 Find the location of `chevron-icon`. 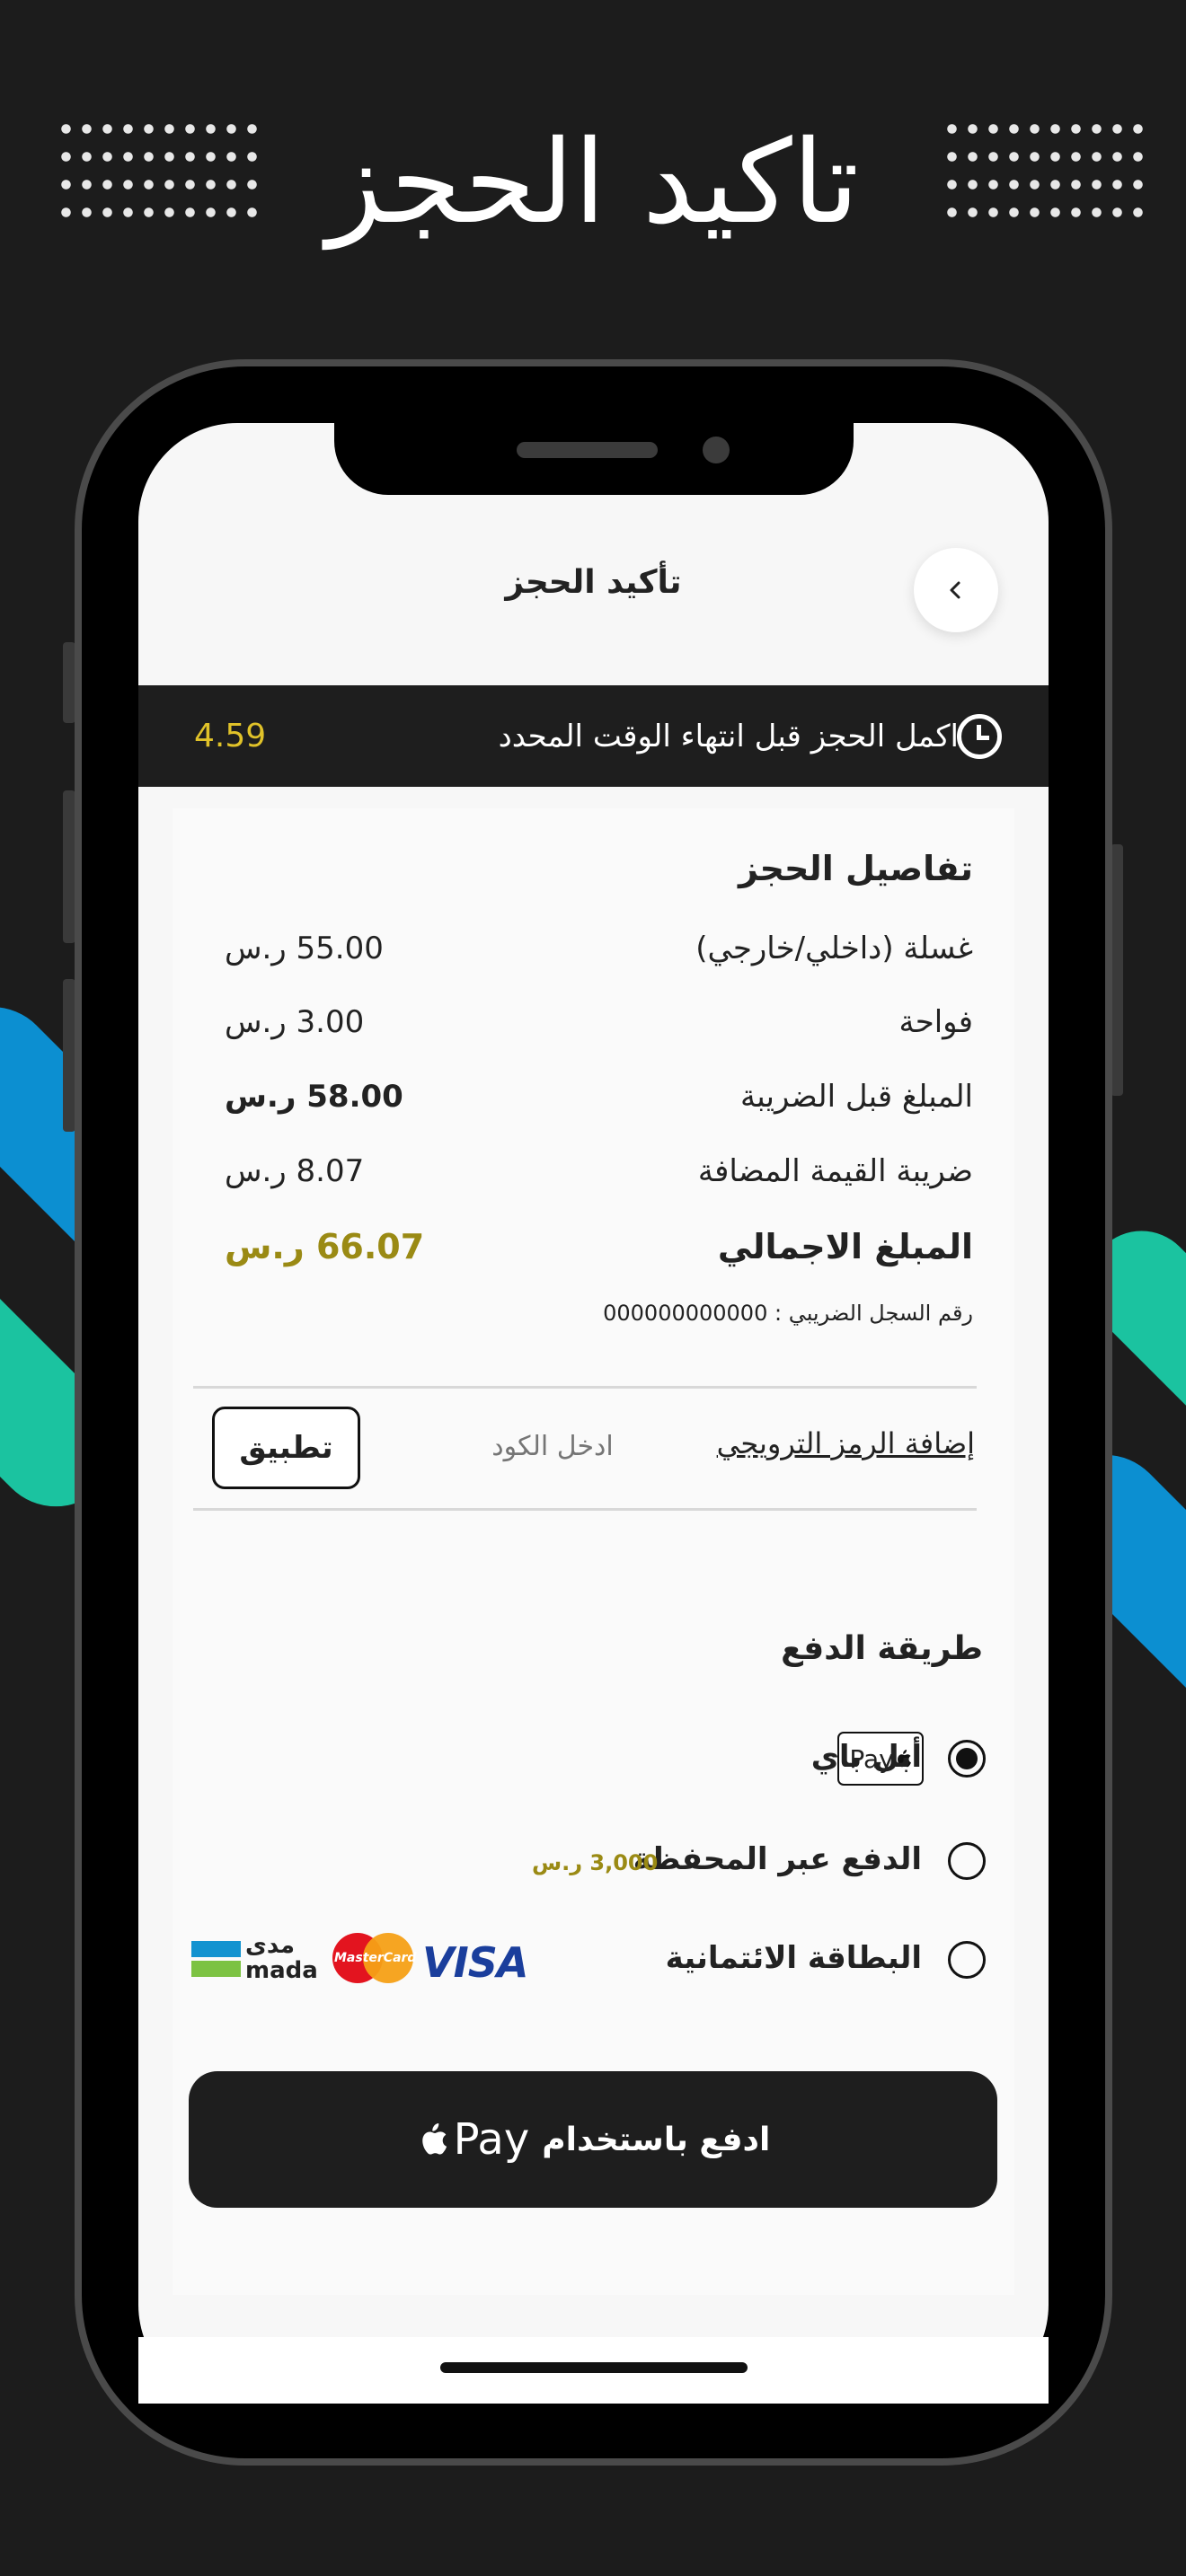

chevron-icon is located at coordinates (955, 590).